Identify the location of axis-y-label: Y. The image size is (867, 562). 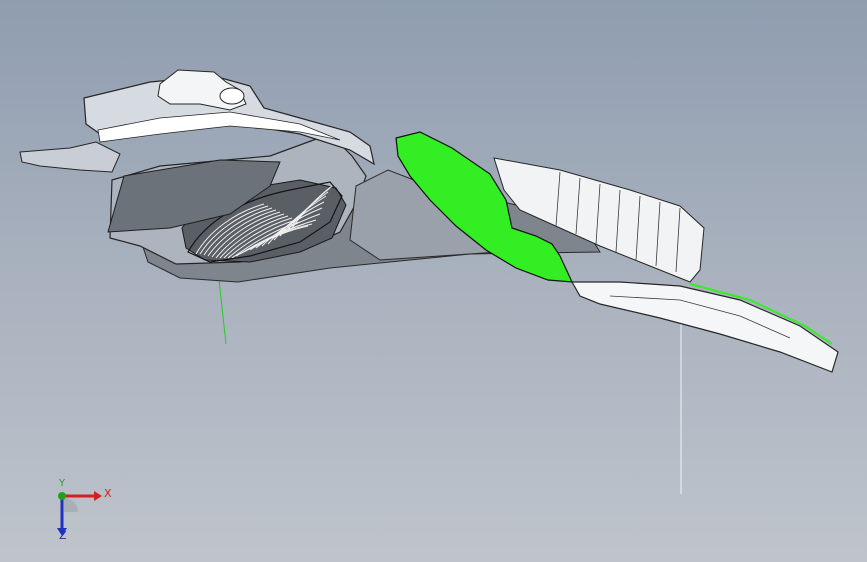
(62, 483).